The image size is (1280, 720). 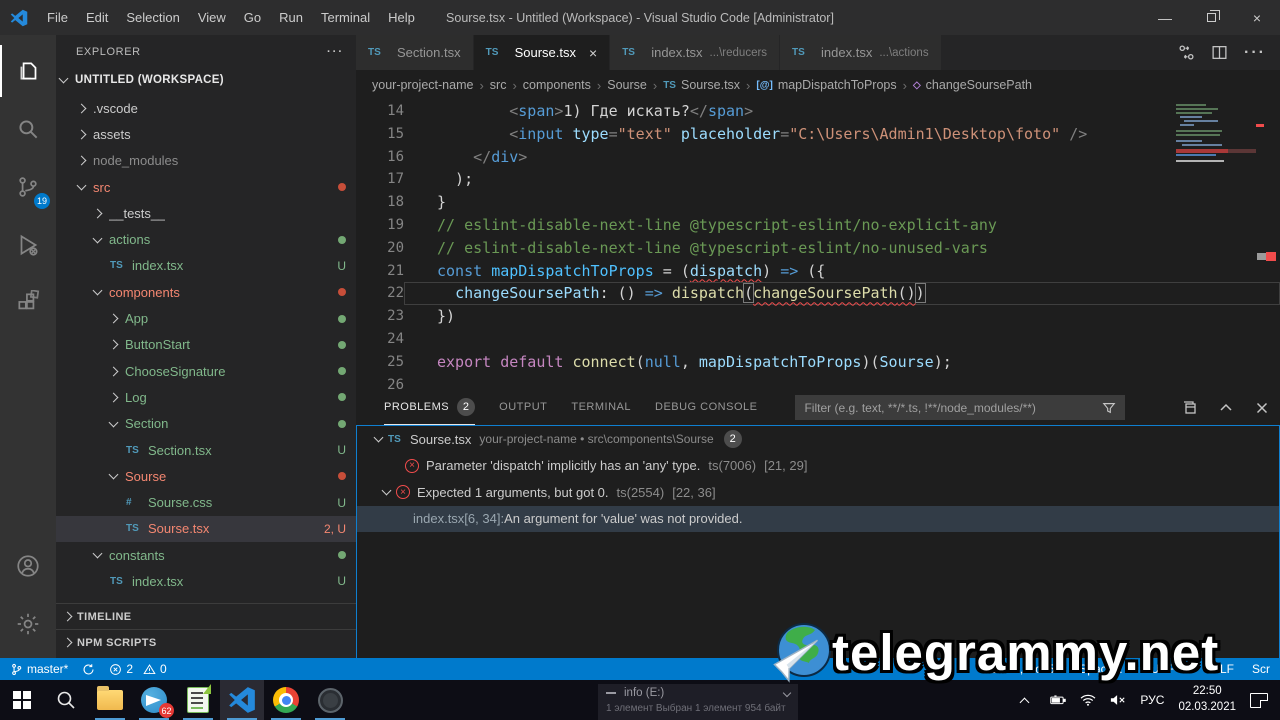 What do you see at coordinates (28, 71) in the screenshot?
I see `explorer-icon` at bounding box center [28, 71].